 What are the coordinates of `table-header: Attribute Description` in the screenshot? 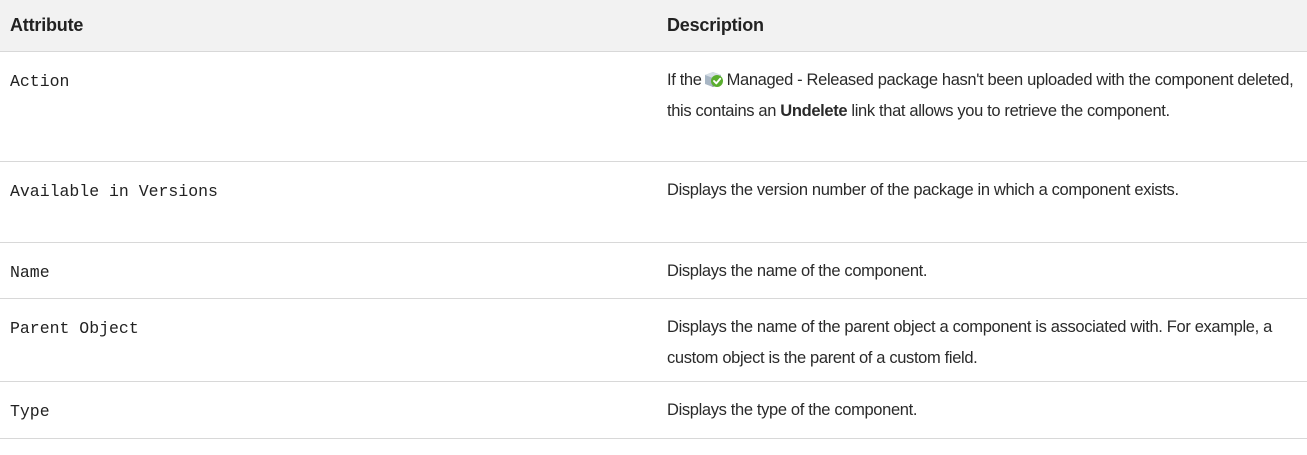 It's located at (653, 26).